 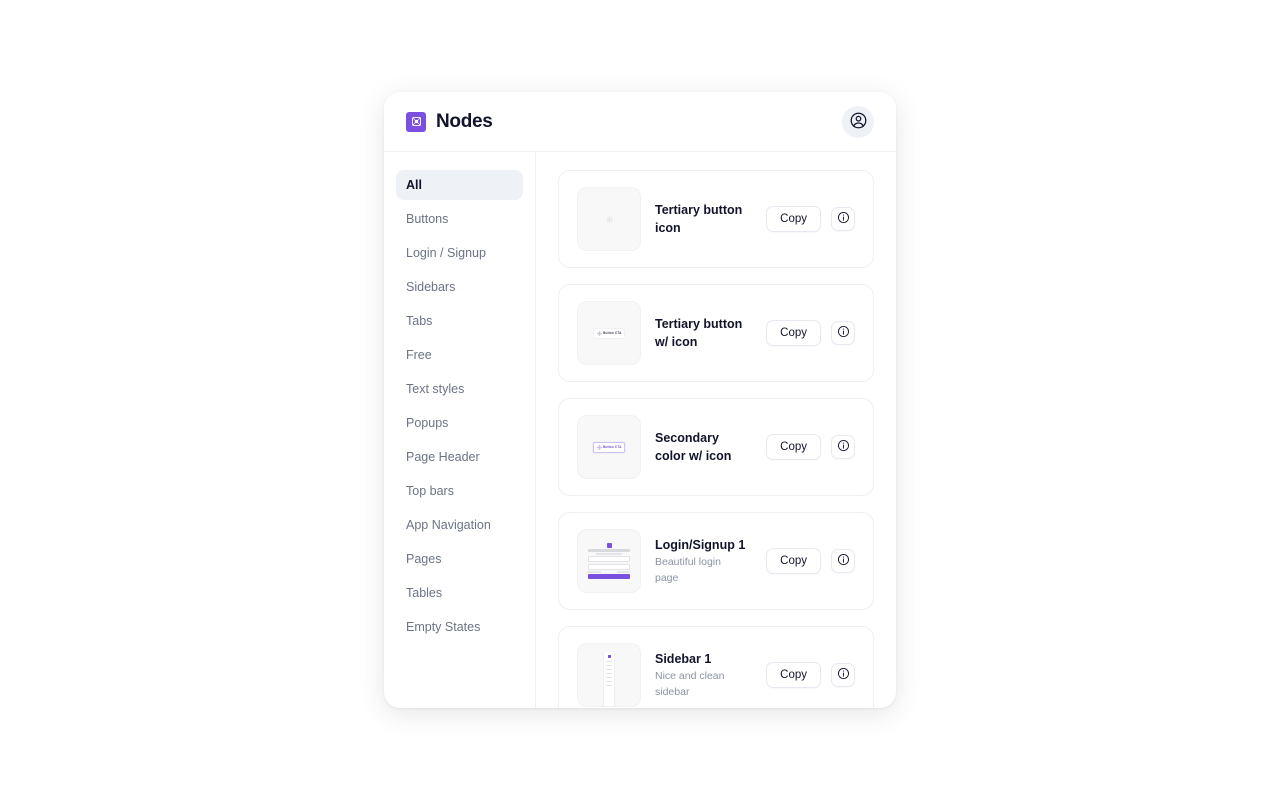 I want to click on component-subtitle: Beautiful login page, so click(x=688, y=569).